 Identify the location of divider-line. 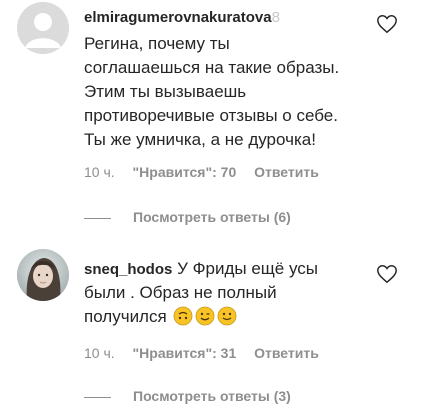
(97, 397).